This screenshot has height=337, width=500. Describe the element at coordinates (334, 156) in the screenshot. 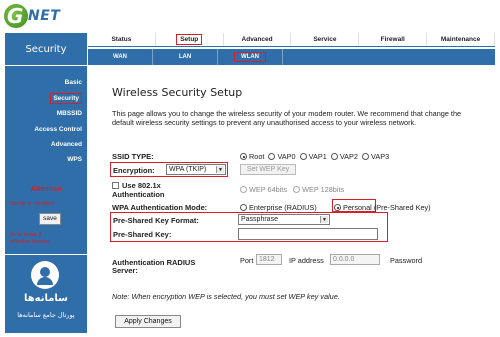

I see `ssid-vap2-radio` at that location.